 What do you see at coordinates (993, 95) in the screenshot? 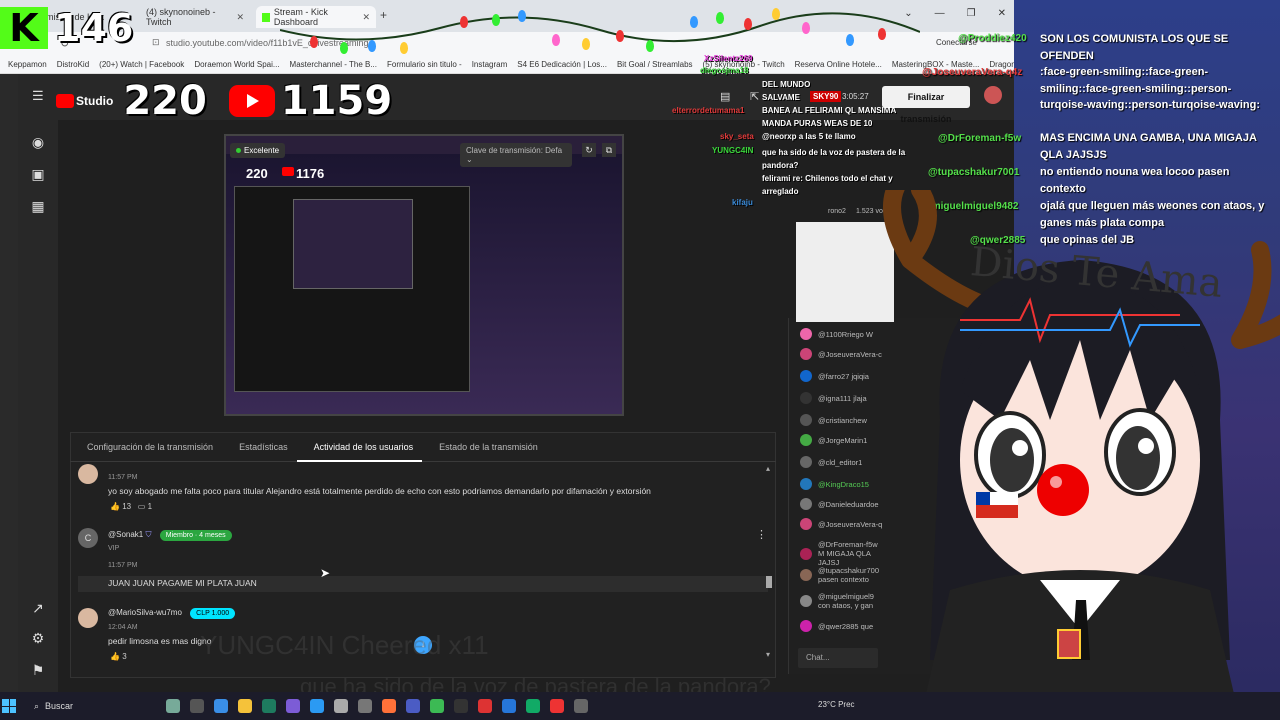
I see `account-avatar` at bounding box center [993, 95].